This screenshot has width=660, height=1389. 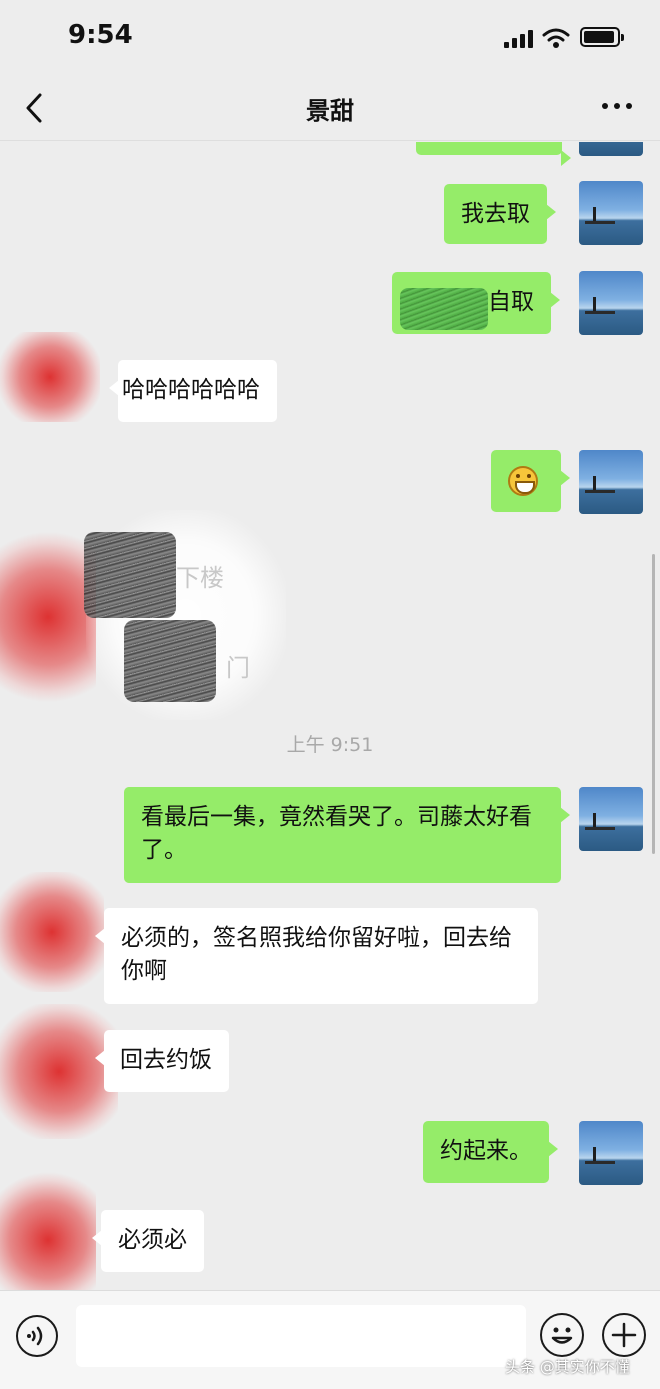 What do you see at coordinates (495, 214) in the screenshot?
I see `message-text: 我去取` at bounding box center [495, 214].